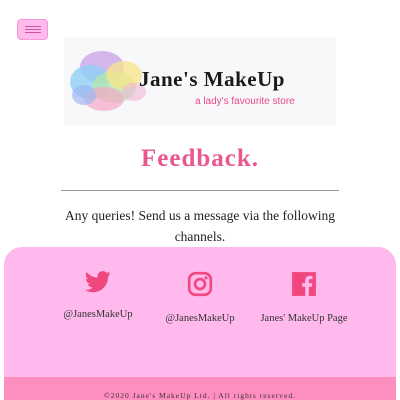  I want to click on facebook-icon, so click(304, 284).